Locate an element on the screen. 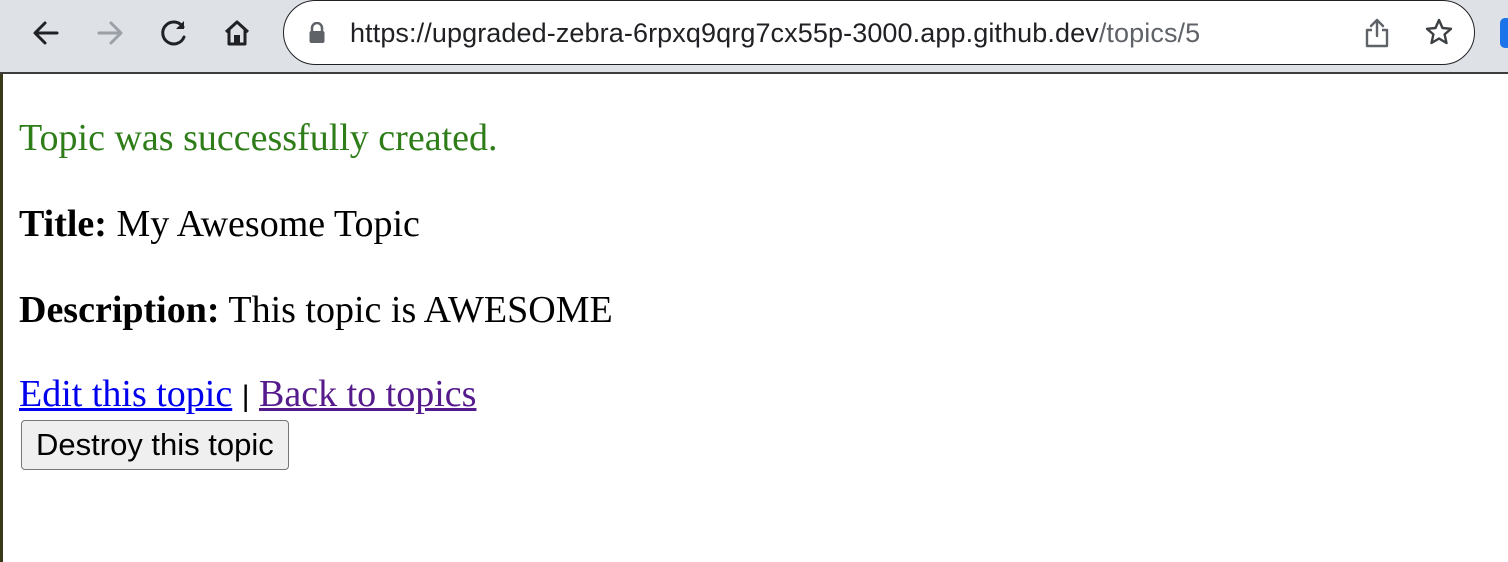 Image resolution: width=1508 pixels, height=562 pixels. arrow-left-icon is located at coordinates (46, 33).